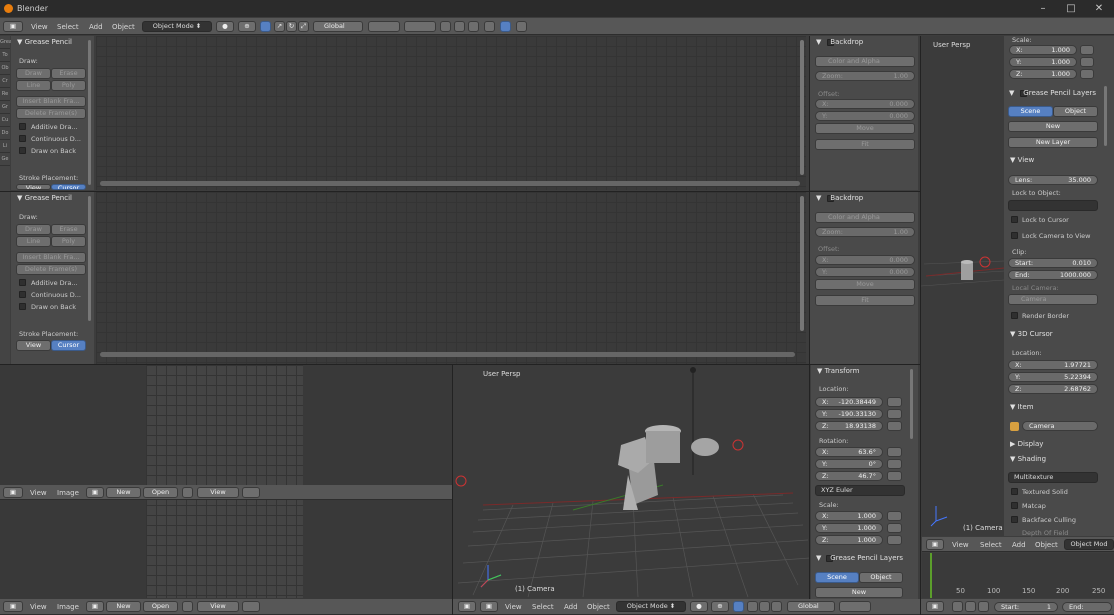 This screenshot has height=615, width=1114. Describe the element at coordinates (865, 76) in the screenshot. I see `zoom-field: Zoom: 1.00` at that location.